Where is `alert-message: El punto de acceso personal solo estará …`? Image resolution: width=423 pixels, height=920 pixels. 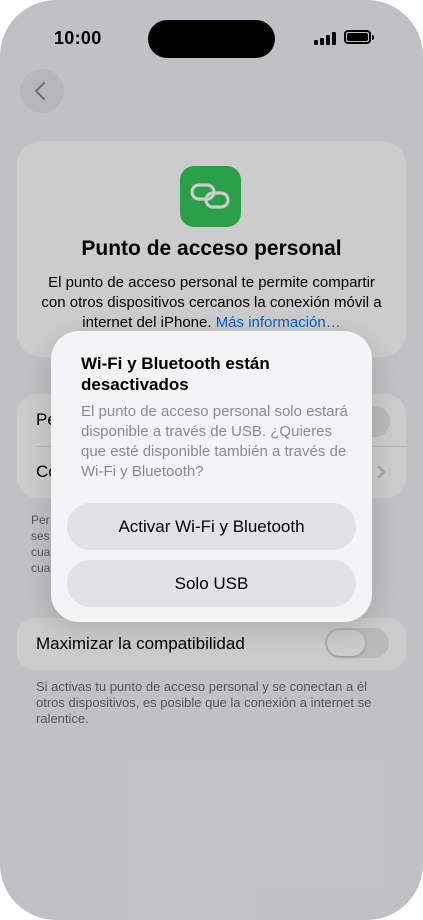
alert-message: El punto de acceso personal solo estará … is located at coordinates (214, 441).